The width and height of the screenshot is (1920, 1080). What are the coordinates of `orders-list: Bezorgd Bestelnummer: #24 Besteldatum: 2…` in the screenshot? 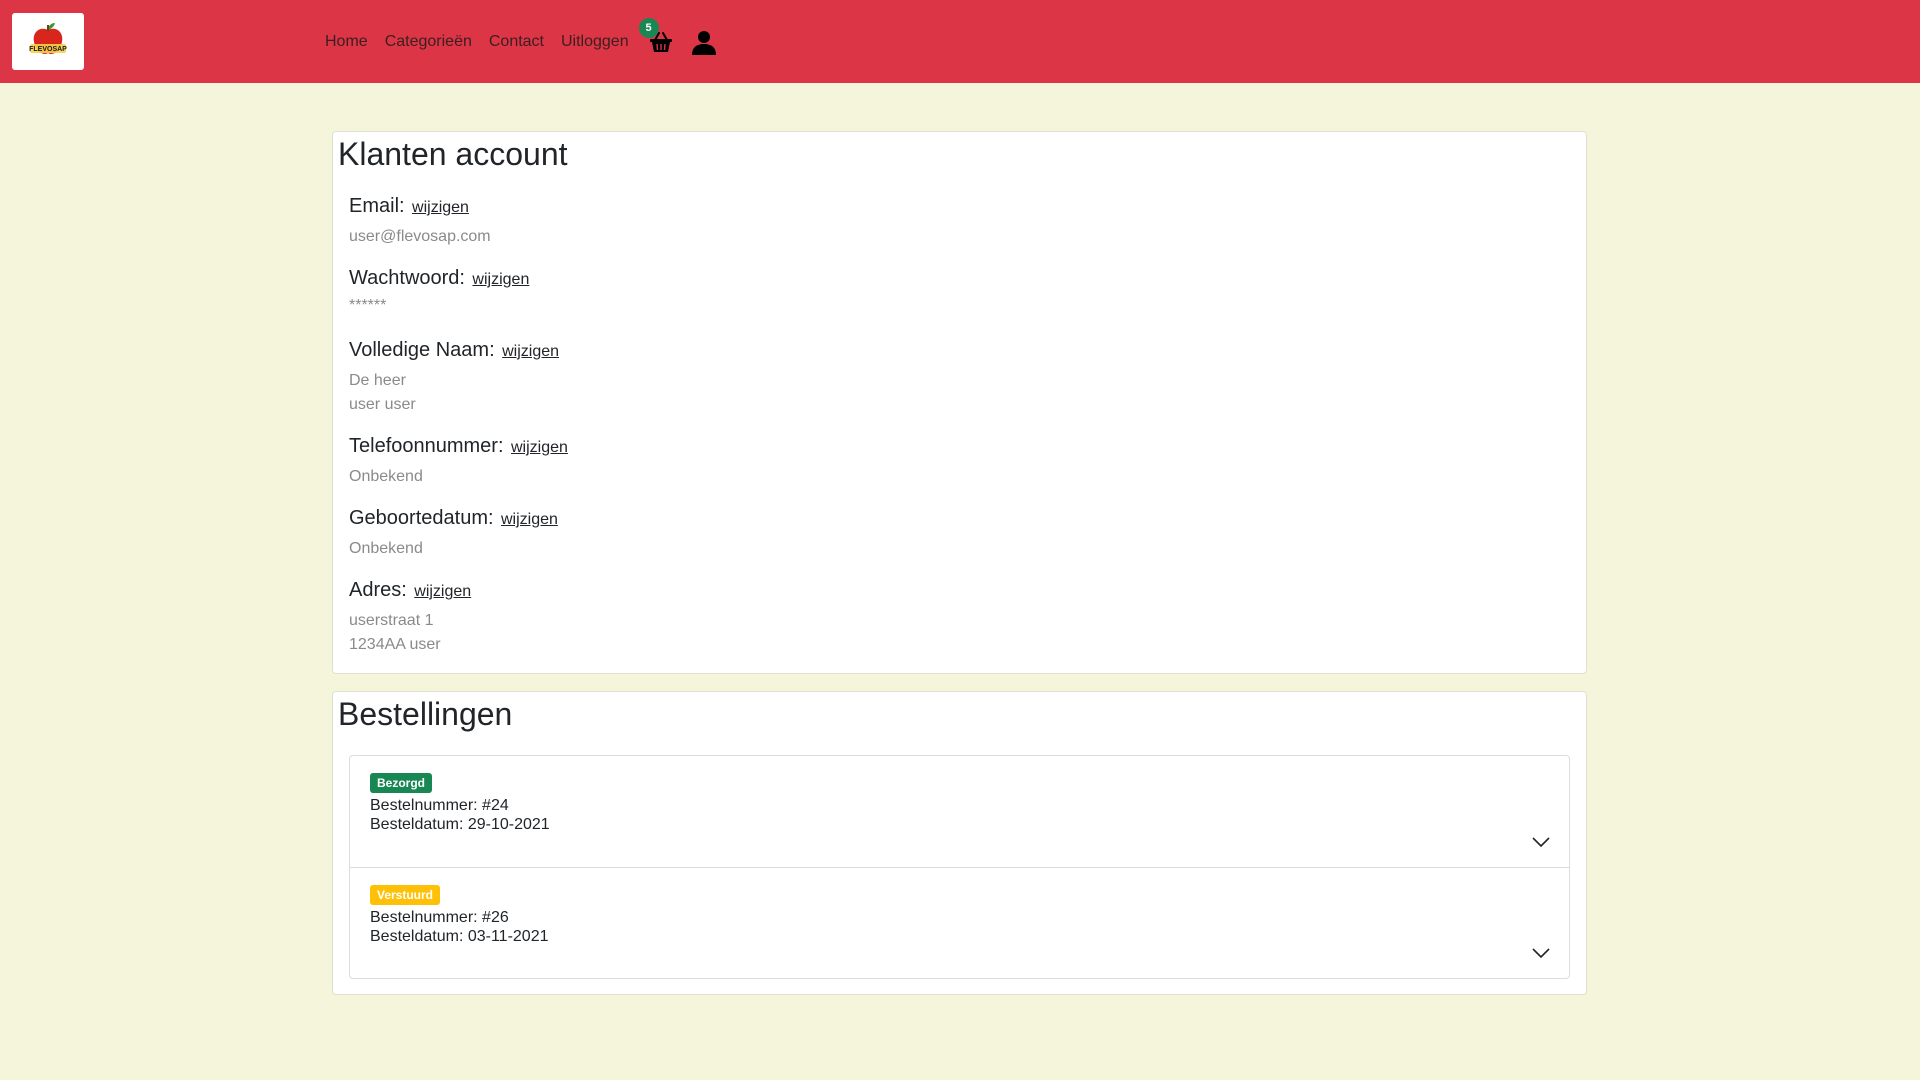 It's located at (959, 867).